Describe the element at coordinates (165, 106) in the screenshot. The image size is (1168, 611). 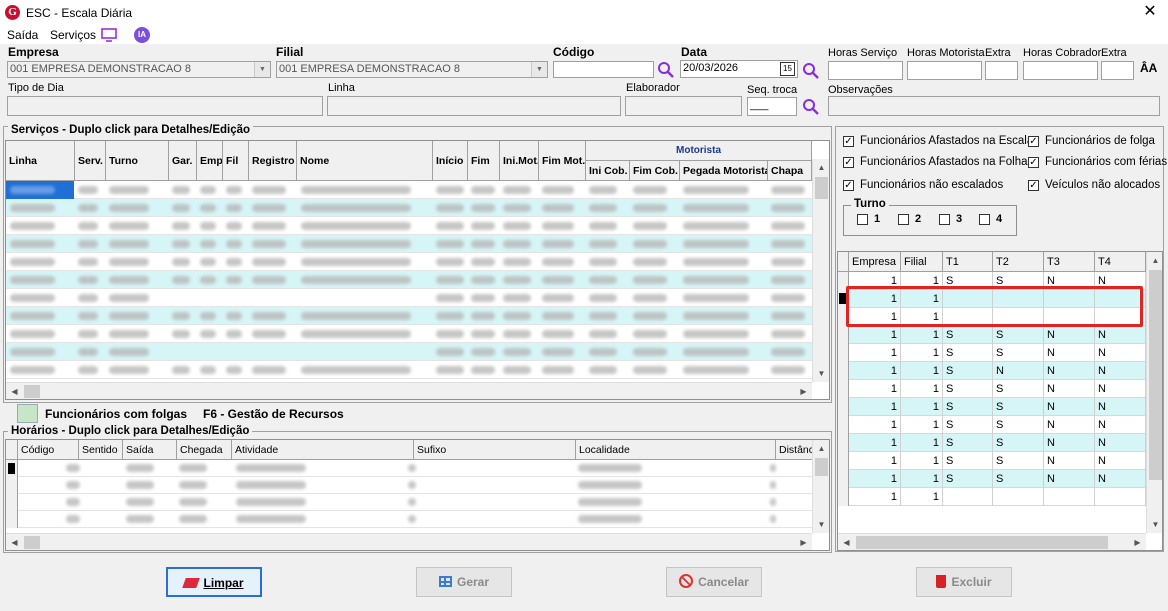
I see `tipo-dia-field` at that location.